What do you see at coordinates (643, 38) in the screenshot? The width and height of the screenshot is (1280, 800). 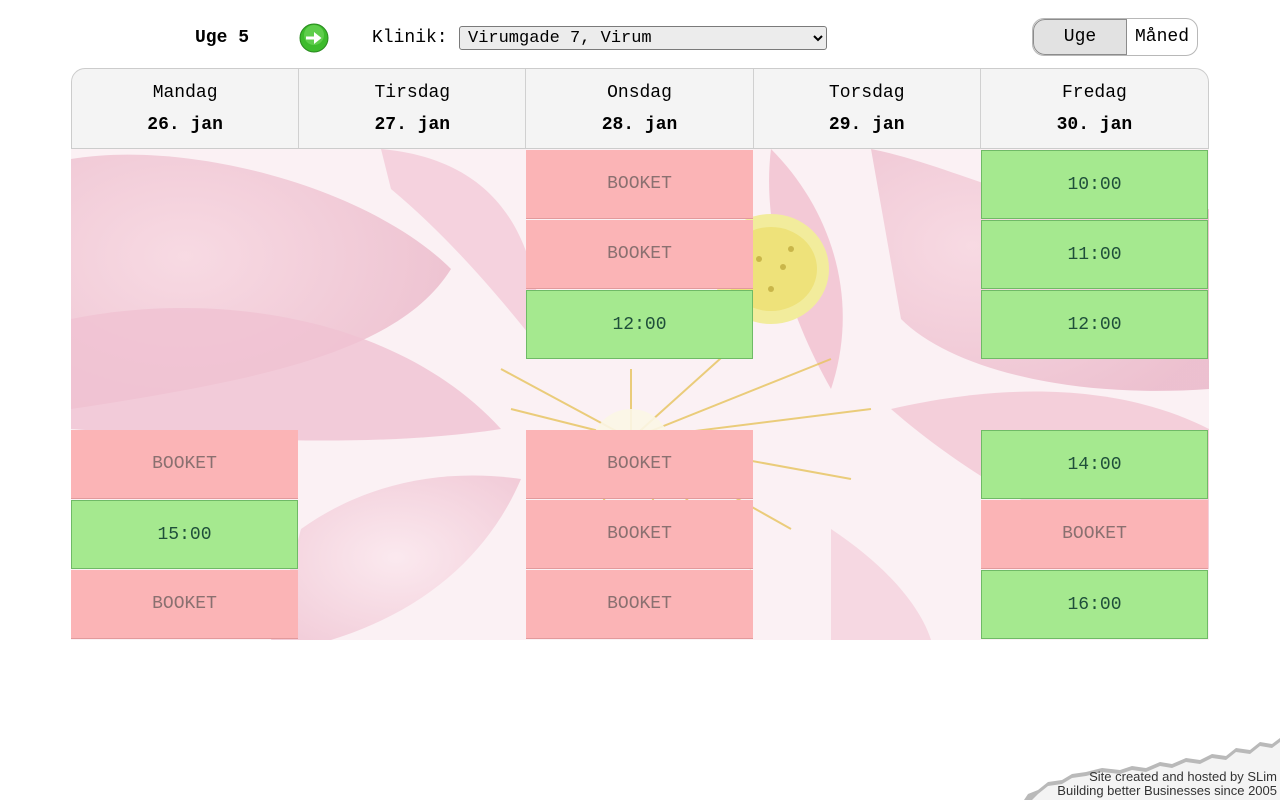 I see `clinic-select: Virumgade 7, Virum` at bounding box center [643, 38].